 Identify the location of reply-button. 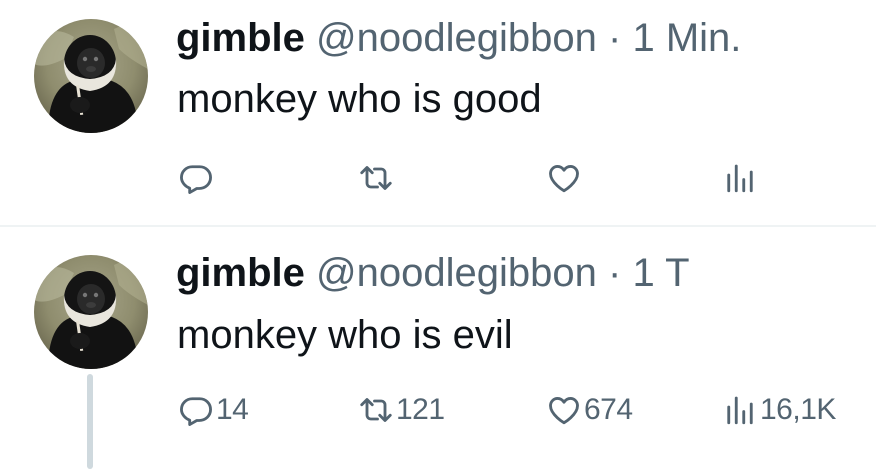
(197, 178).